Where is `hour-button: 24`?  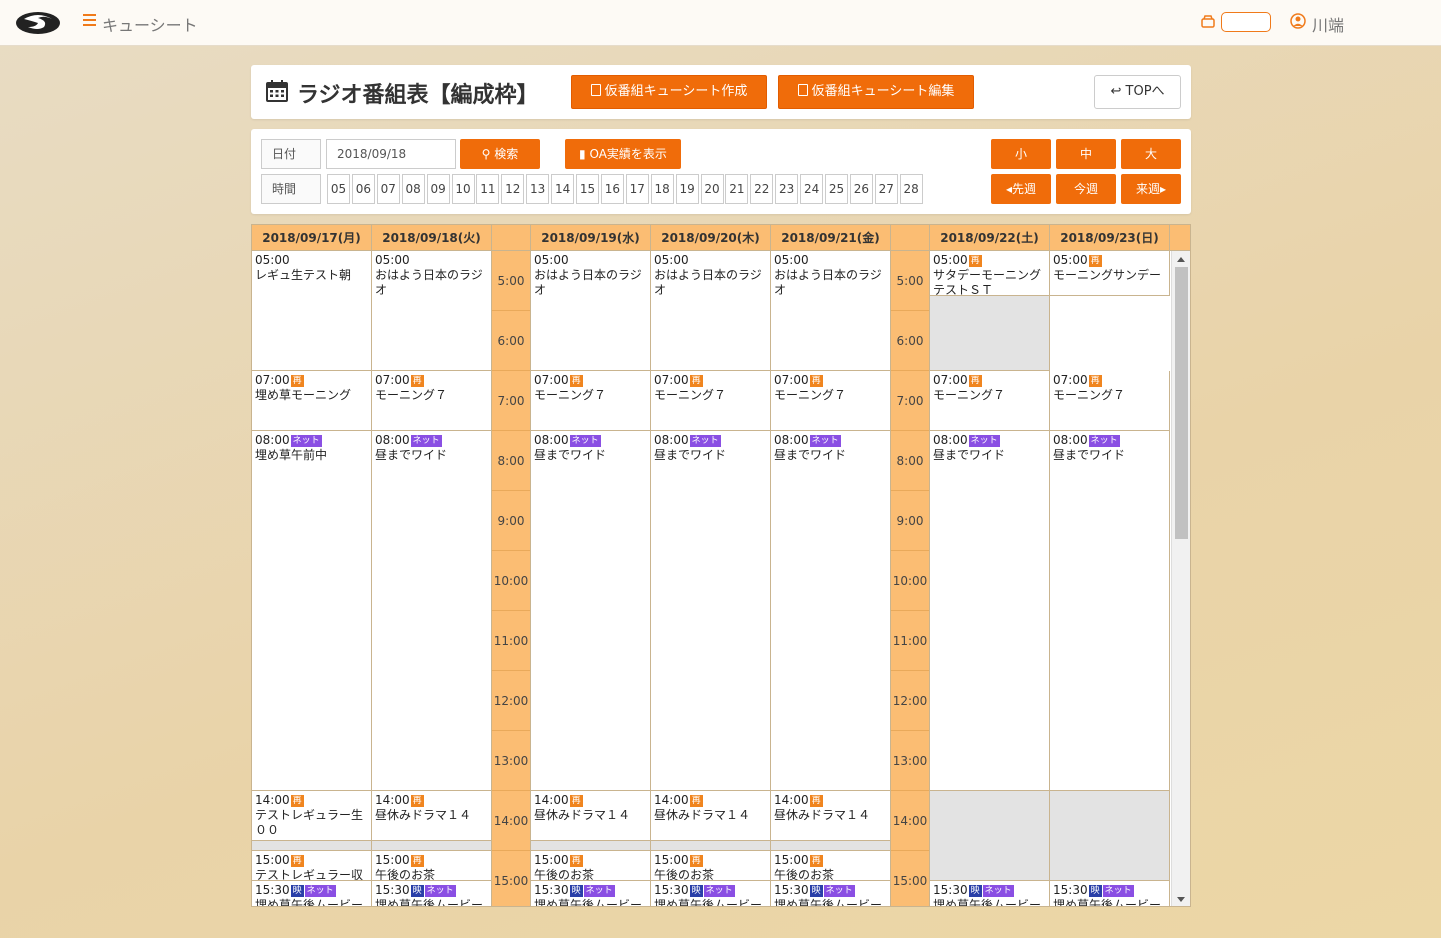 hour-button: 24 is located at coordinates (812, 189).